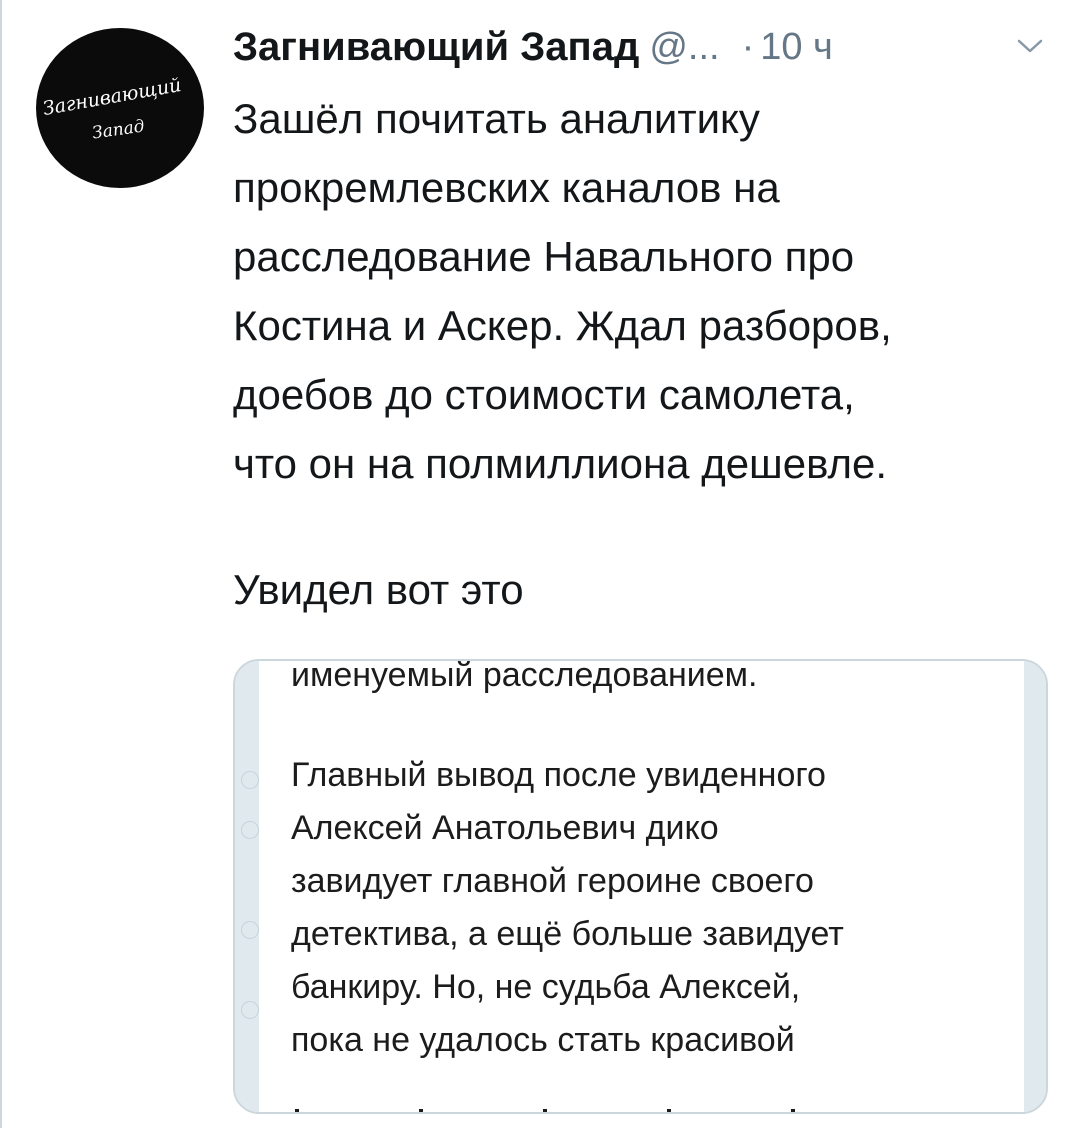 The height and width of the screenshot is (1128, 1080). What do you see at coordinates (643, 47) in the screenshot?
I see `tweet-header: Загнивающий Запад @... · 10 ч` at bounding box center [643, 47].